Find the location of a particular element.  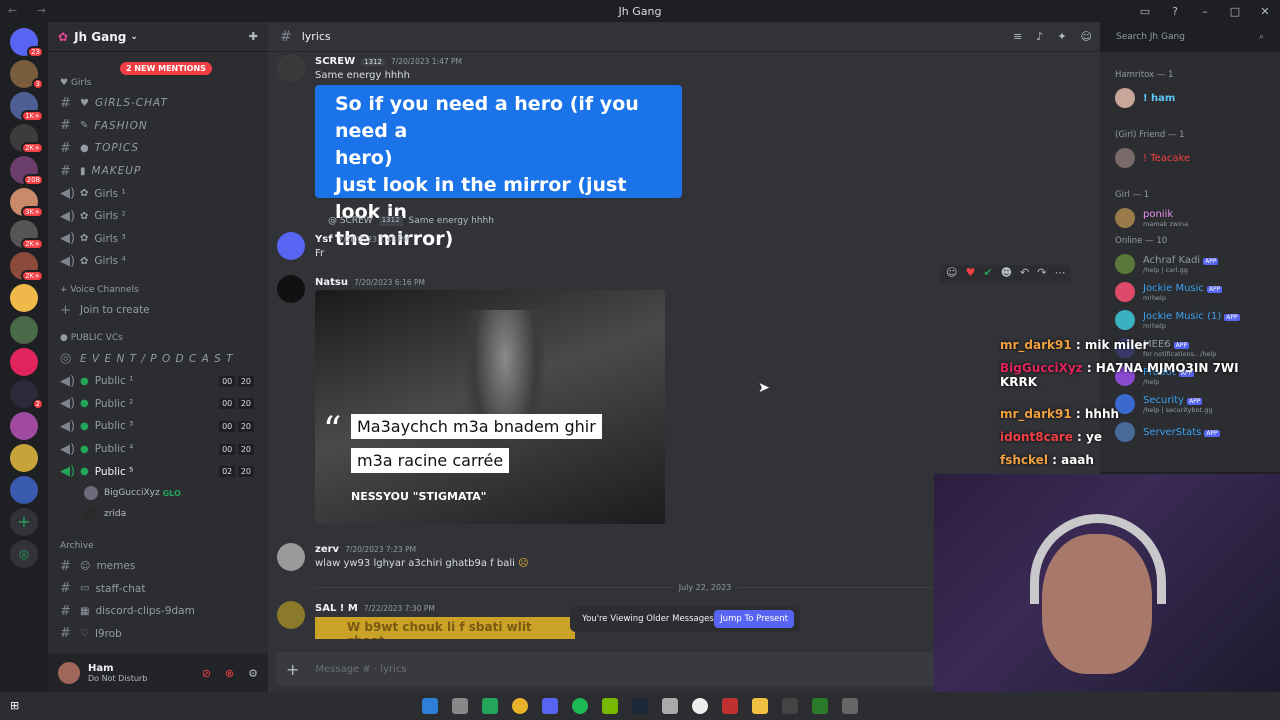

inbox-icon: ▭ is located at coordinates (1145, 11).